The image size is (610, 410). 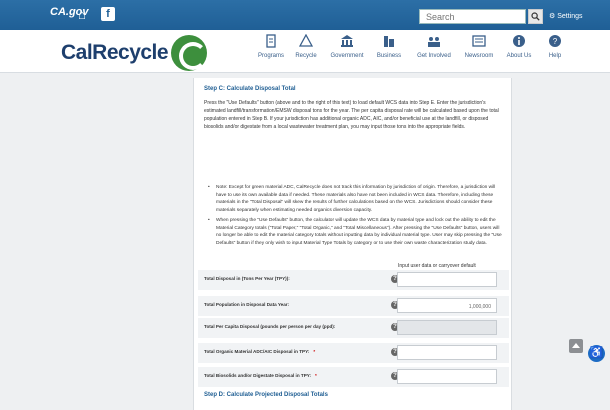 What do you see at coordinates (576, 346) in the screenshot?
I see `scroll-to-top-button` at bounding box center [576, 346].